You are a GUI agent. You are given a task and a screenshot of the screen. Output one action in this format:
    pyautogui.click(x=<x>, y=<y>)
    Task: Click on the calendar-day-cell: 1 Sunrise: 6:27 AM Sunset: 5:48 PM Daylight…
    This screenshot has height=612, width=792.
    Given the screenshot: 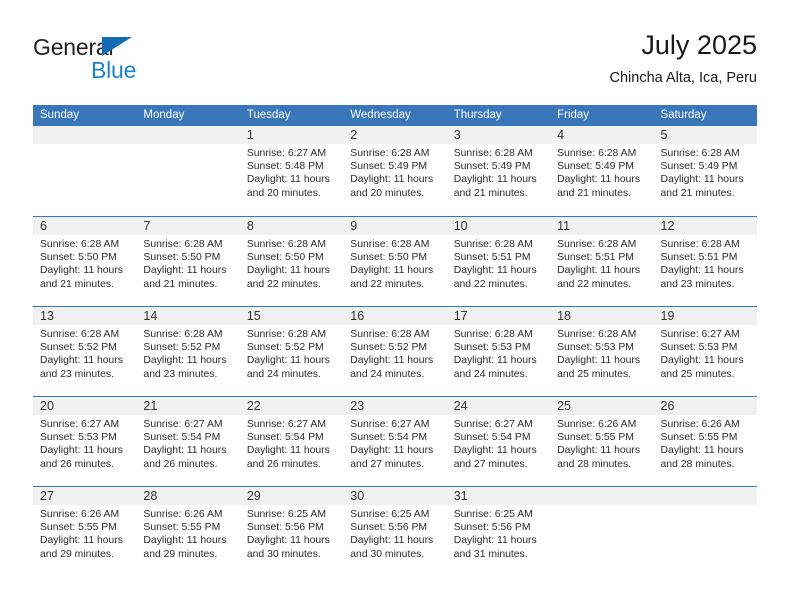 What is the action you would take?
    pyautogui.click(x=291, y=171)
    